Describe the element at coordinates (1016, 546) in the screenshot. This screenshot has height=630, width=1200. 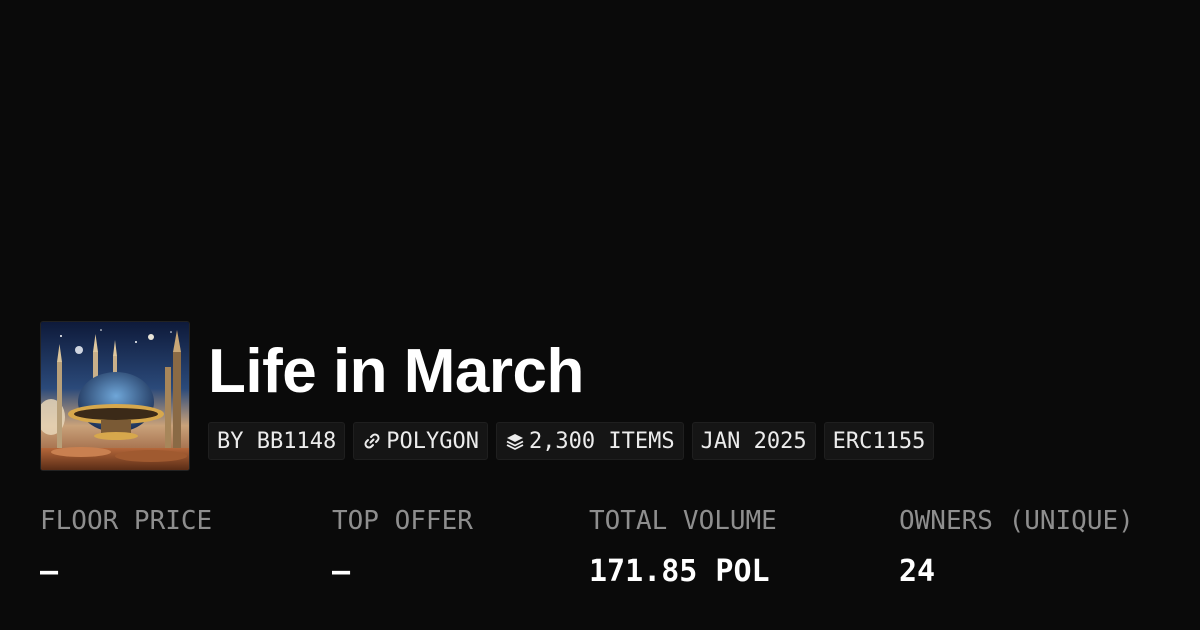
I see `stat-owners: OWNERS (UNIQUE) 24` at that location.